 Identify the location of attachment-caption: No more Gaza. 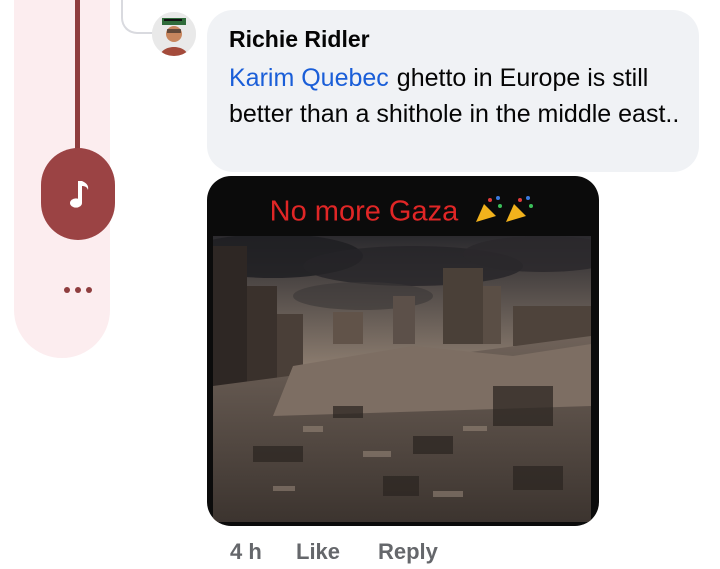
(403, 214).